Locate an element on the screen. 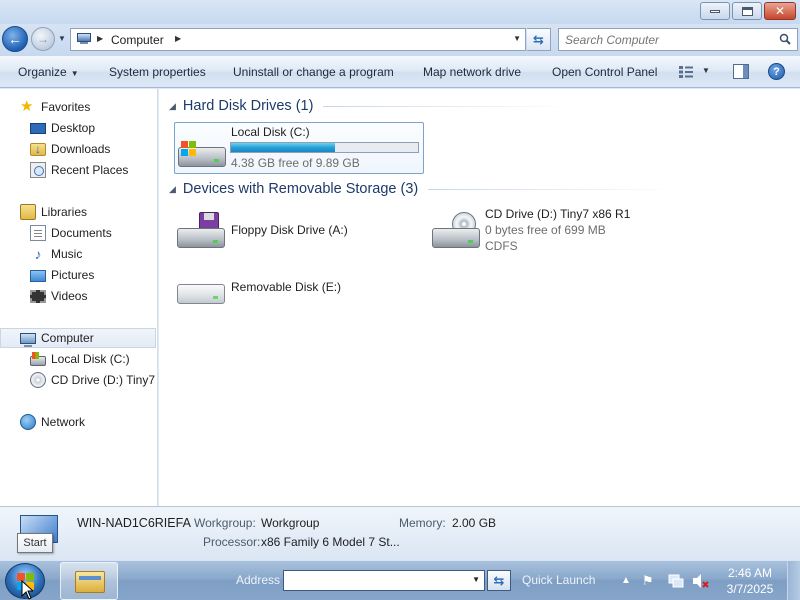 This screenshot has height=600, width=800. workgroup-value: Workgroup is located at coordinates (290, 523).